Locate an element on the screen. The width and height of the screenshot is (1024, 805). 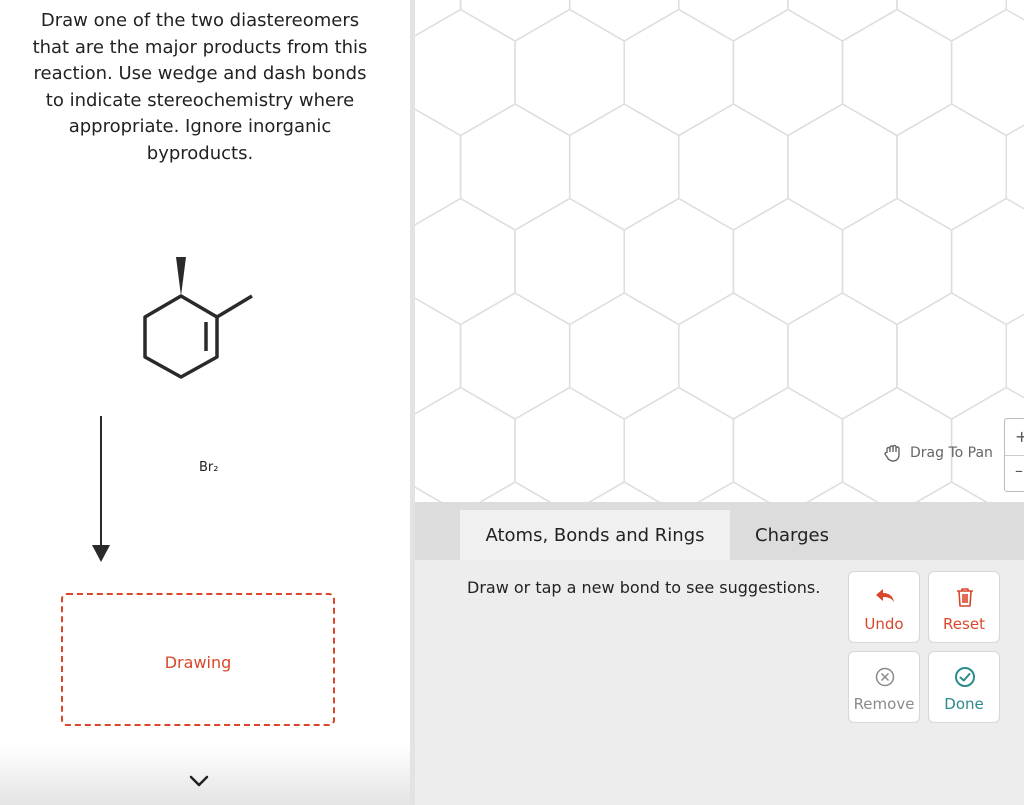
methyl-bond is located at coordinates (234, 306).